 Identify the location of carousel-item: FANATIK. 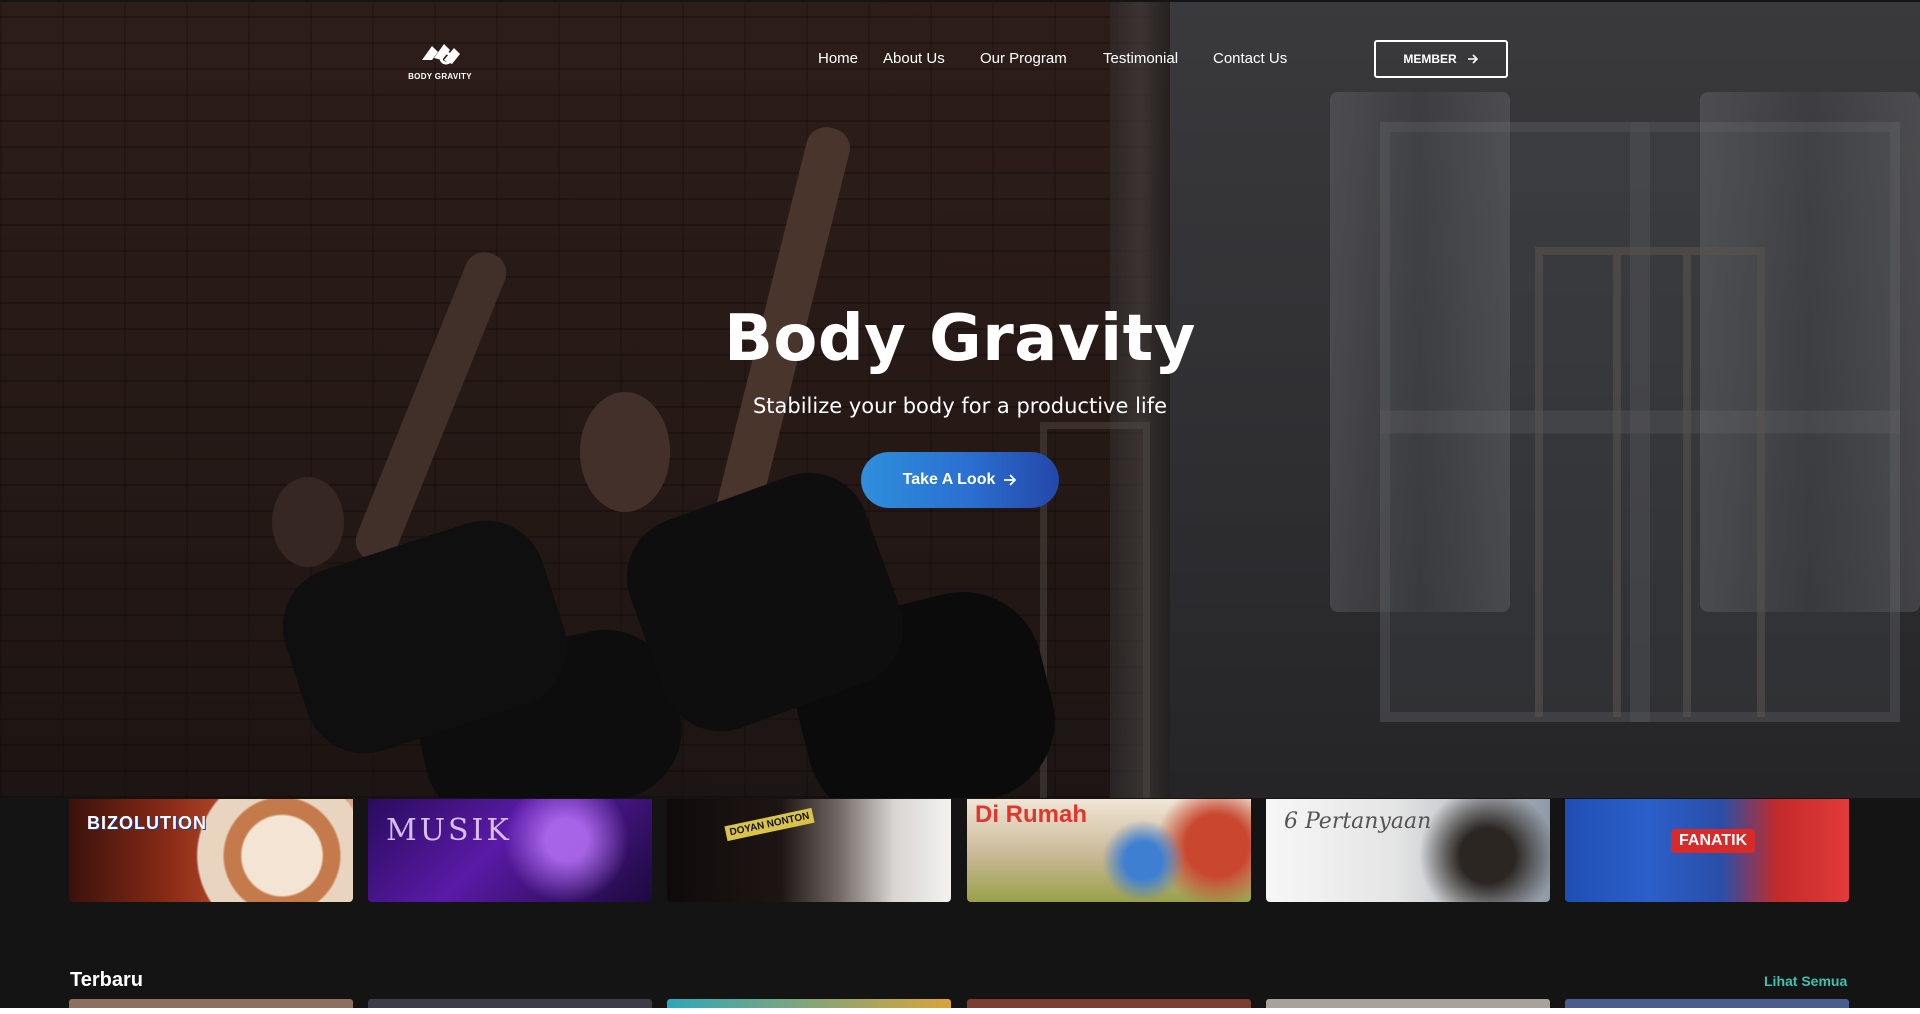
(1707, 850).